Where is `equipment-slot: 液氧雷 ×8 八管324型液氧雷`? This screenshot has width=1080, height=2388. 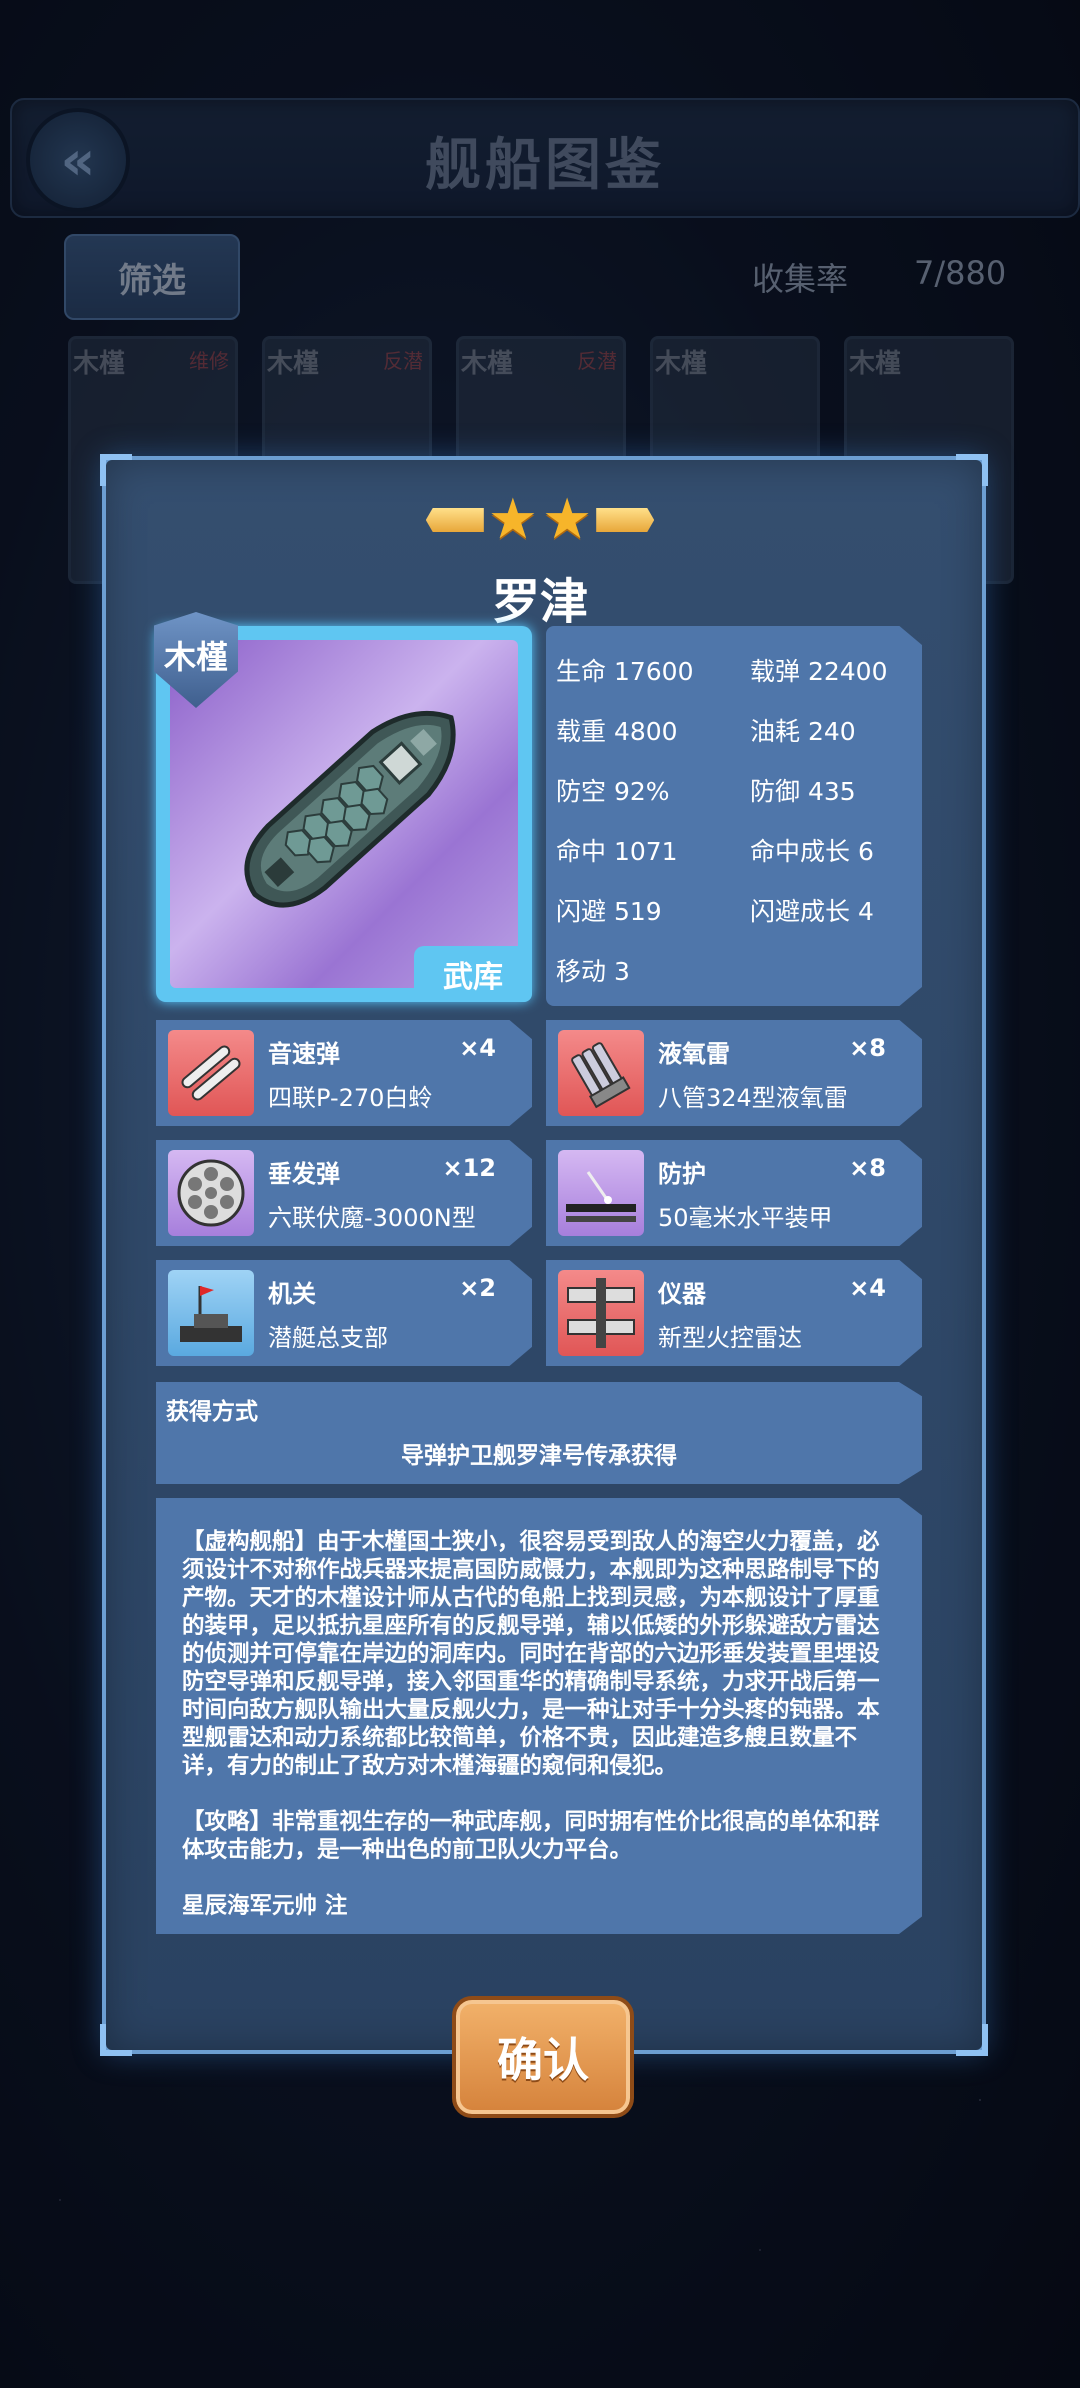 equipment-slot: 液氧雷 ×8 八管324型液氧雷 is located at coordinates (734, 1073).